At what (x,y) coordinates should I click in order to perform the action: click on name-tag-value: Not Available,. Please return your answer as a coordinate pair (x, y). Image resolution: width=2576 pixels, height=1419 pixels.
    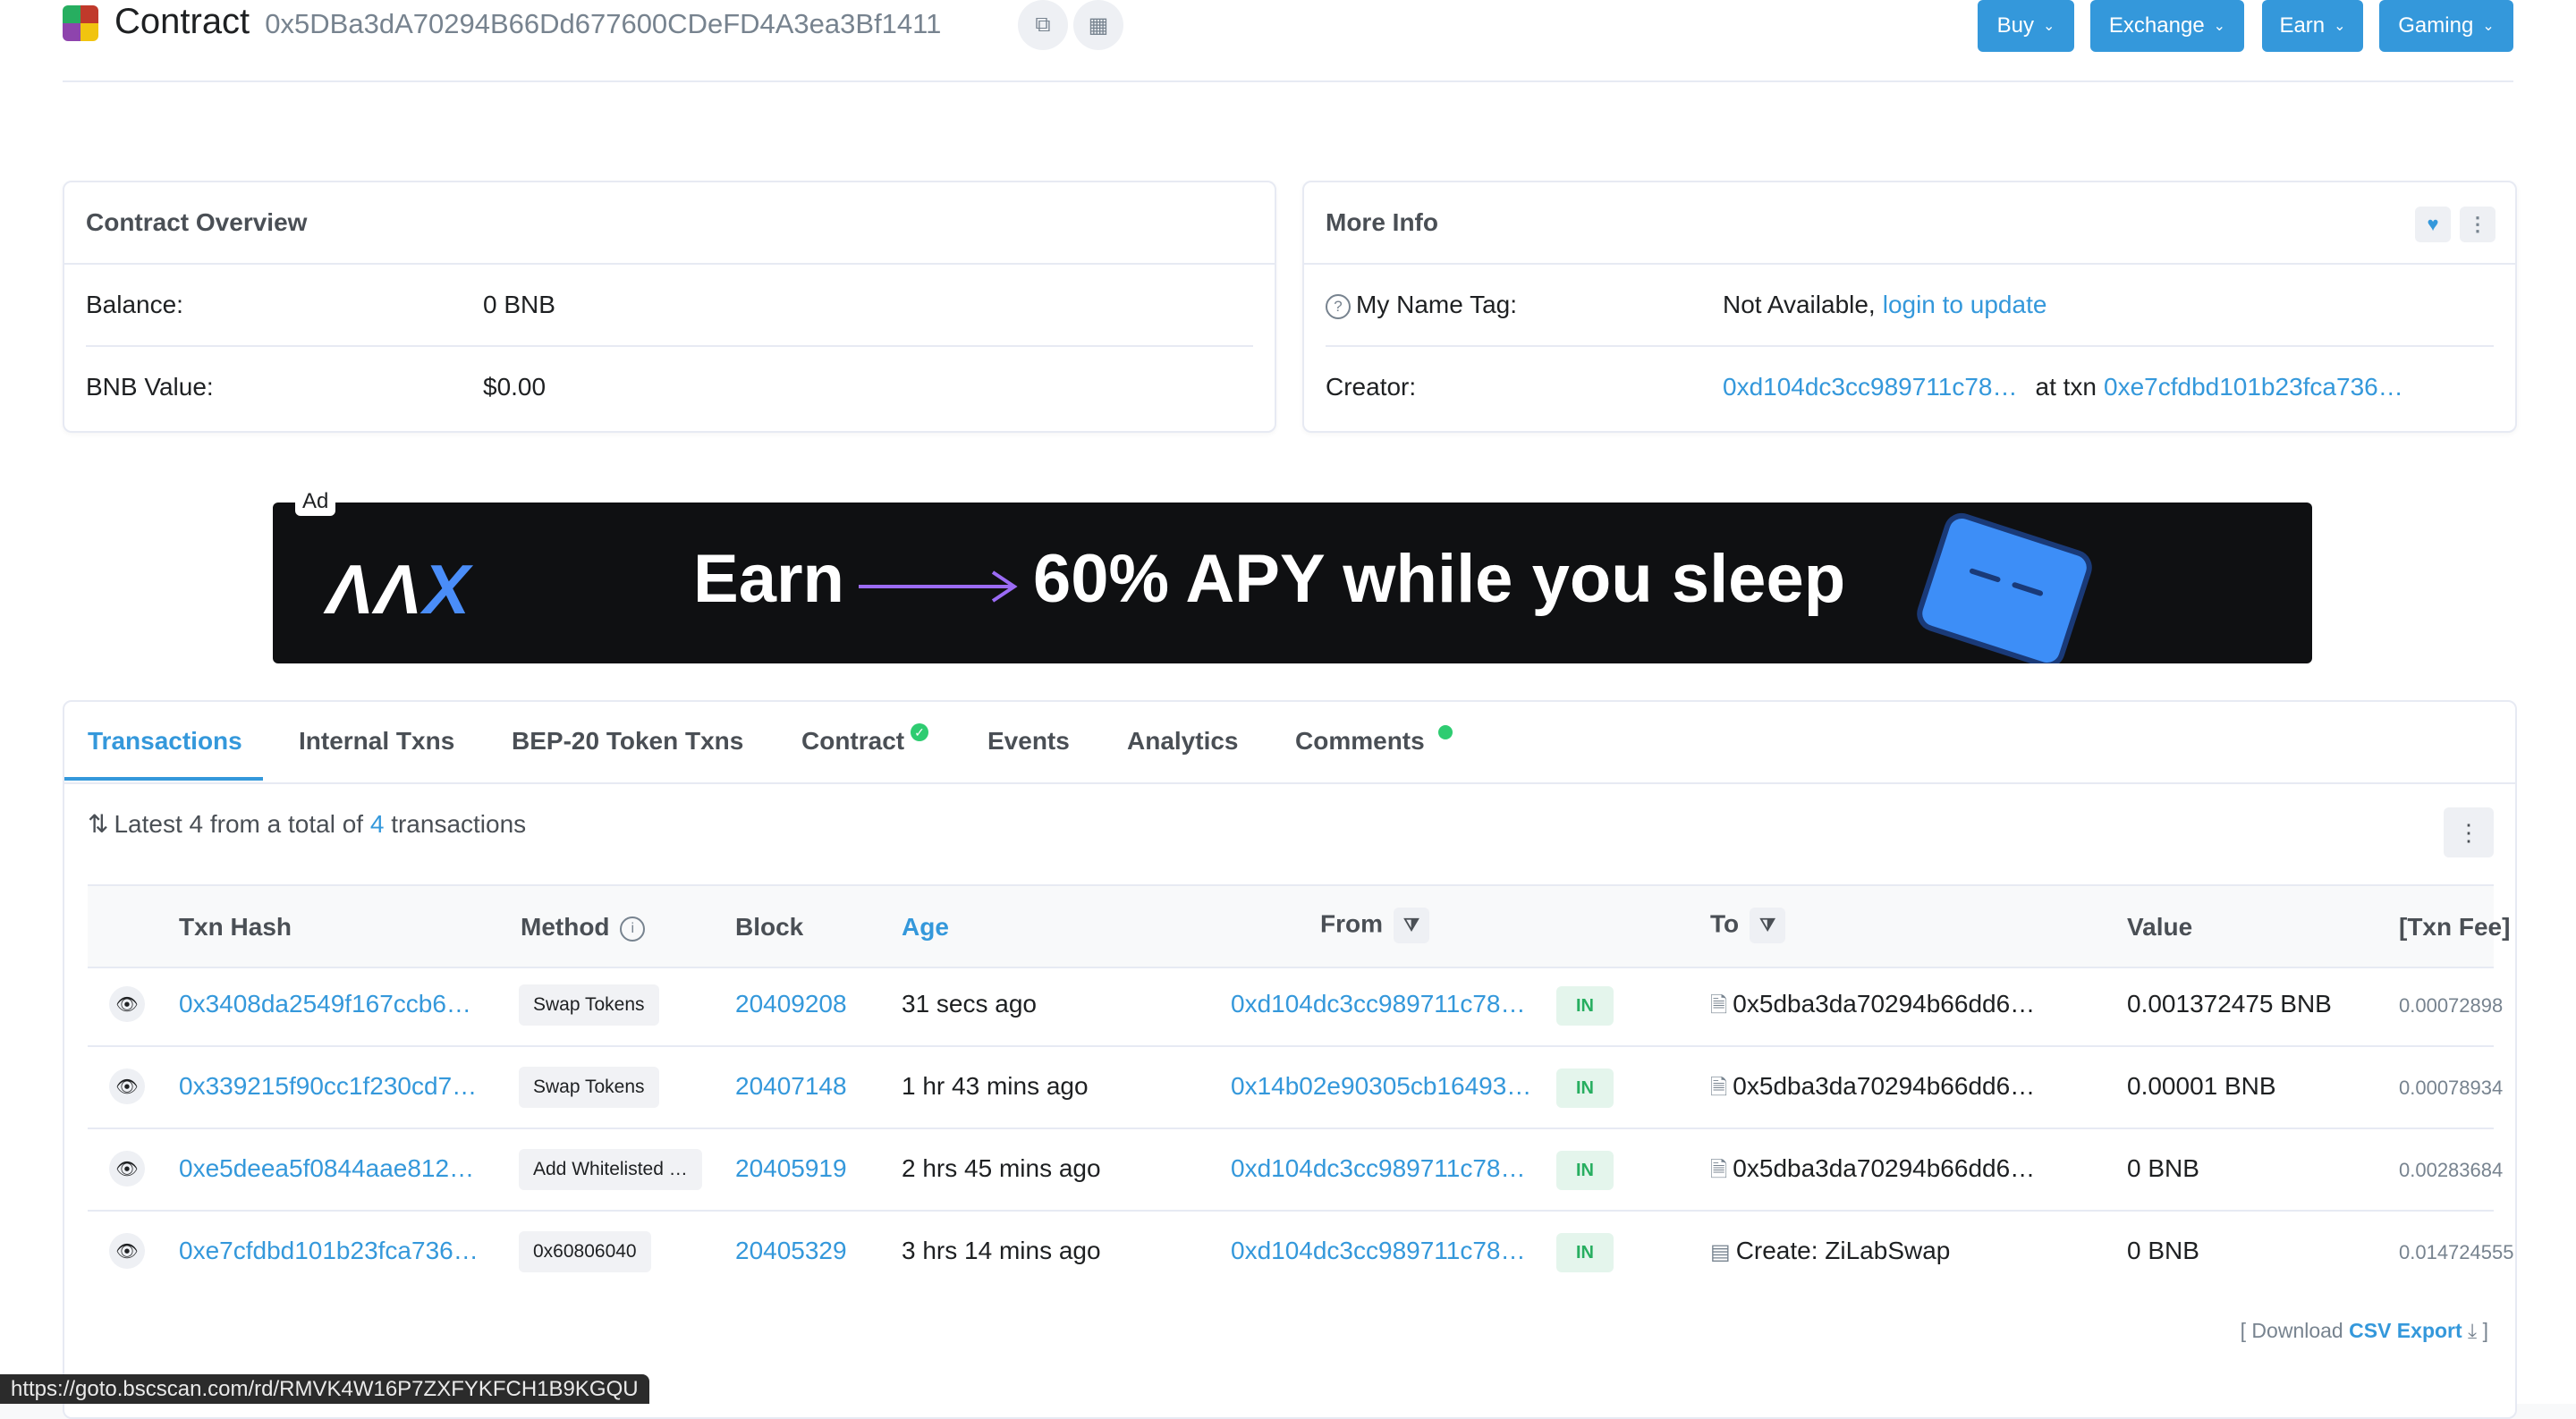
    Looking at the image, I should click on (1799, 304).